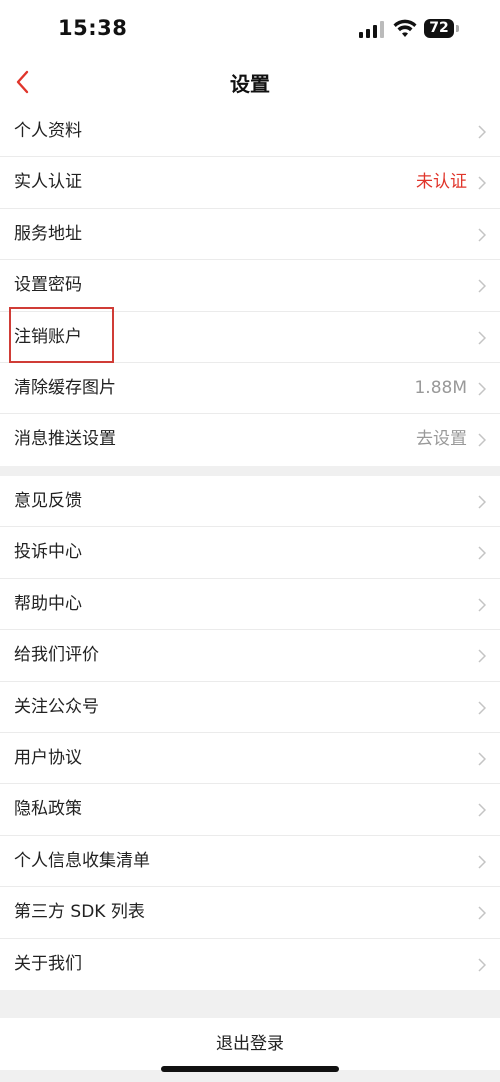 The height and width of the screenshot is (1082, 500). What do you see at coordinates (250, 132) in the screenshot?
I see `settings-row-profile: 个人资料` at bounding box center [250, 132].